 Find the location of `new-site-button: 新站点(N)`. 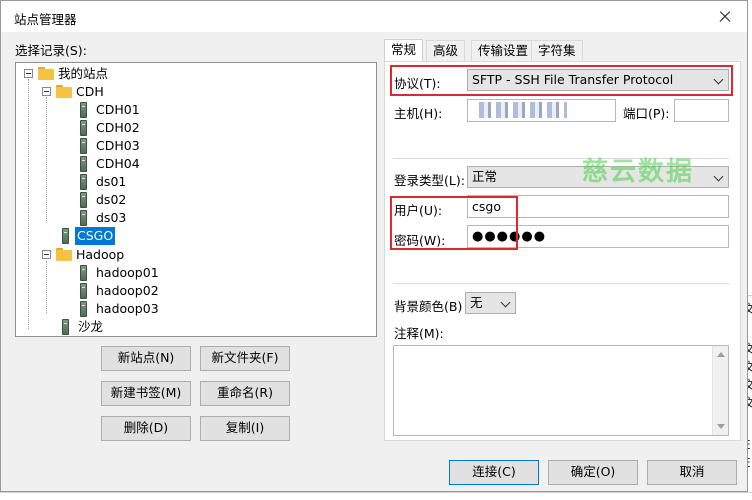

new-site-button: 新站点(N) is located at coordinates (146, 358).